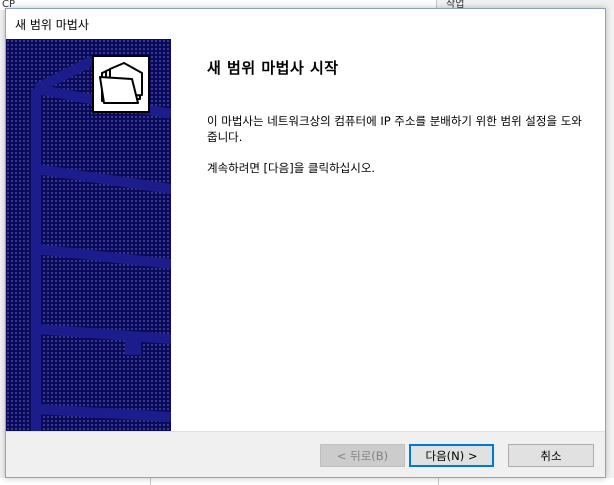  I want to click on wizard-footer: < 뒤로(B) 다음(N) > 취소, so click(305, 454).